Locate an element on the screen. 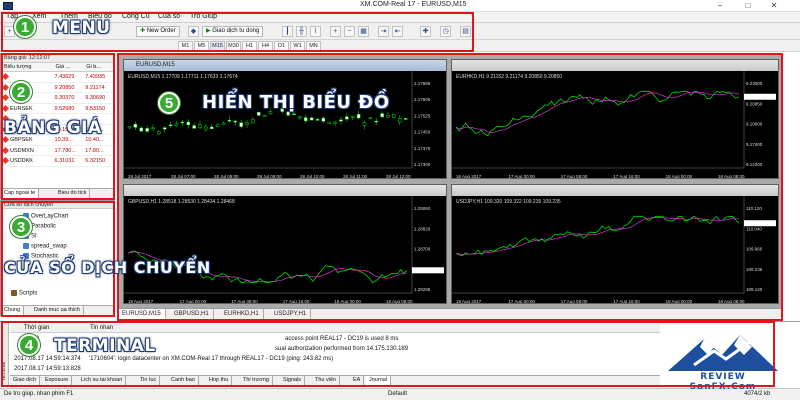 Image resolution: width=800 pixels, height=400 pixels. annotation-badge-2: 2 is located at coordinates (21, 92).